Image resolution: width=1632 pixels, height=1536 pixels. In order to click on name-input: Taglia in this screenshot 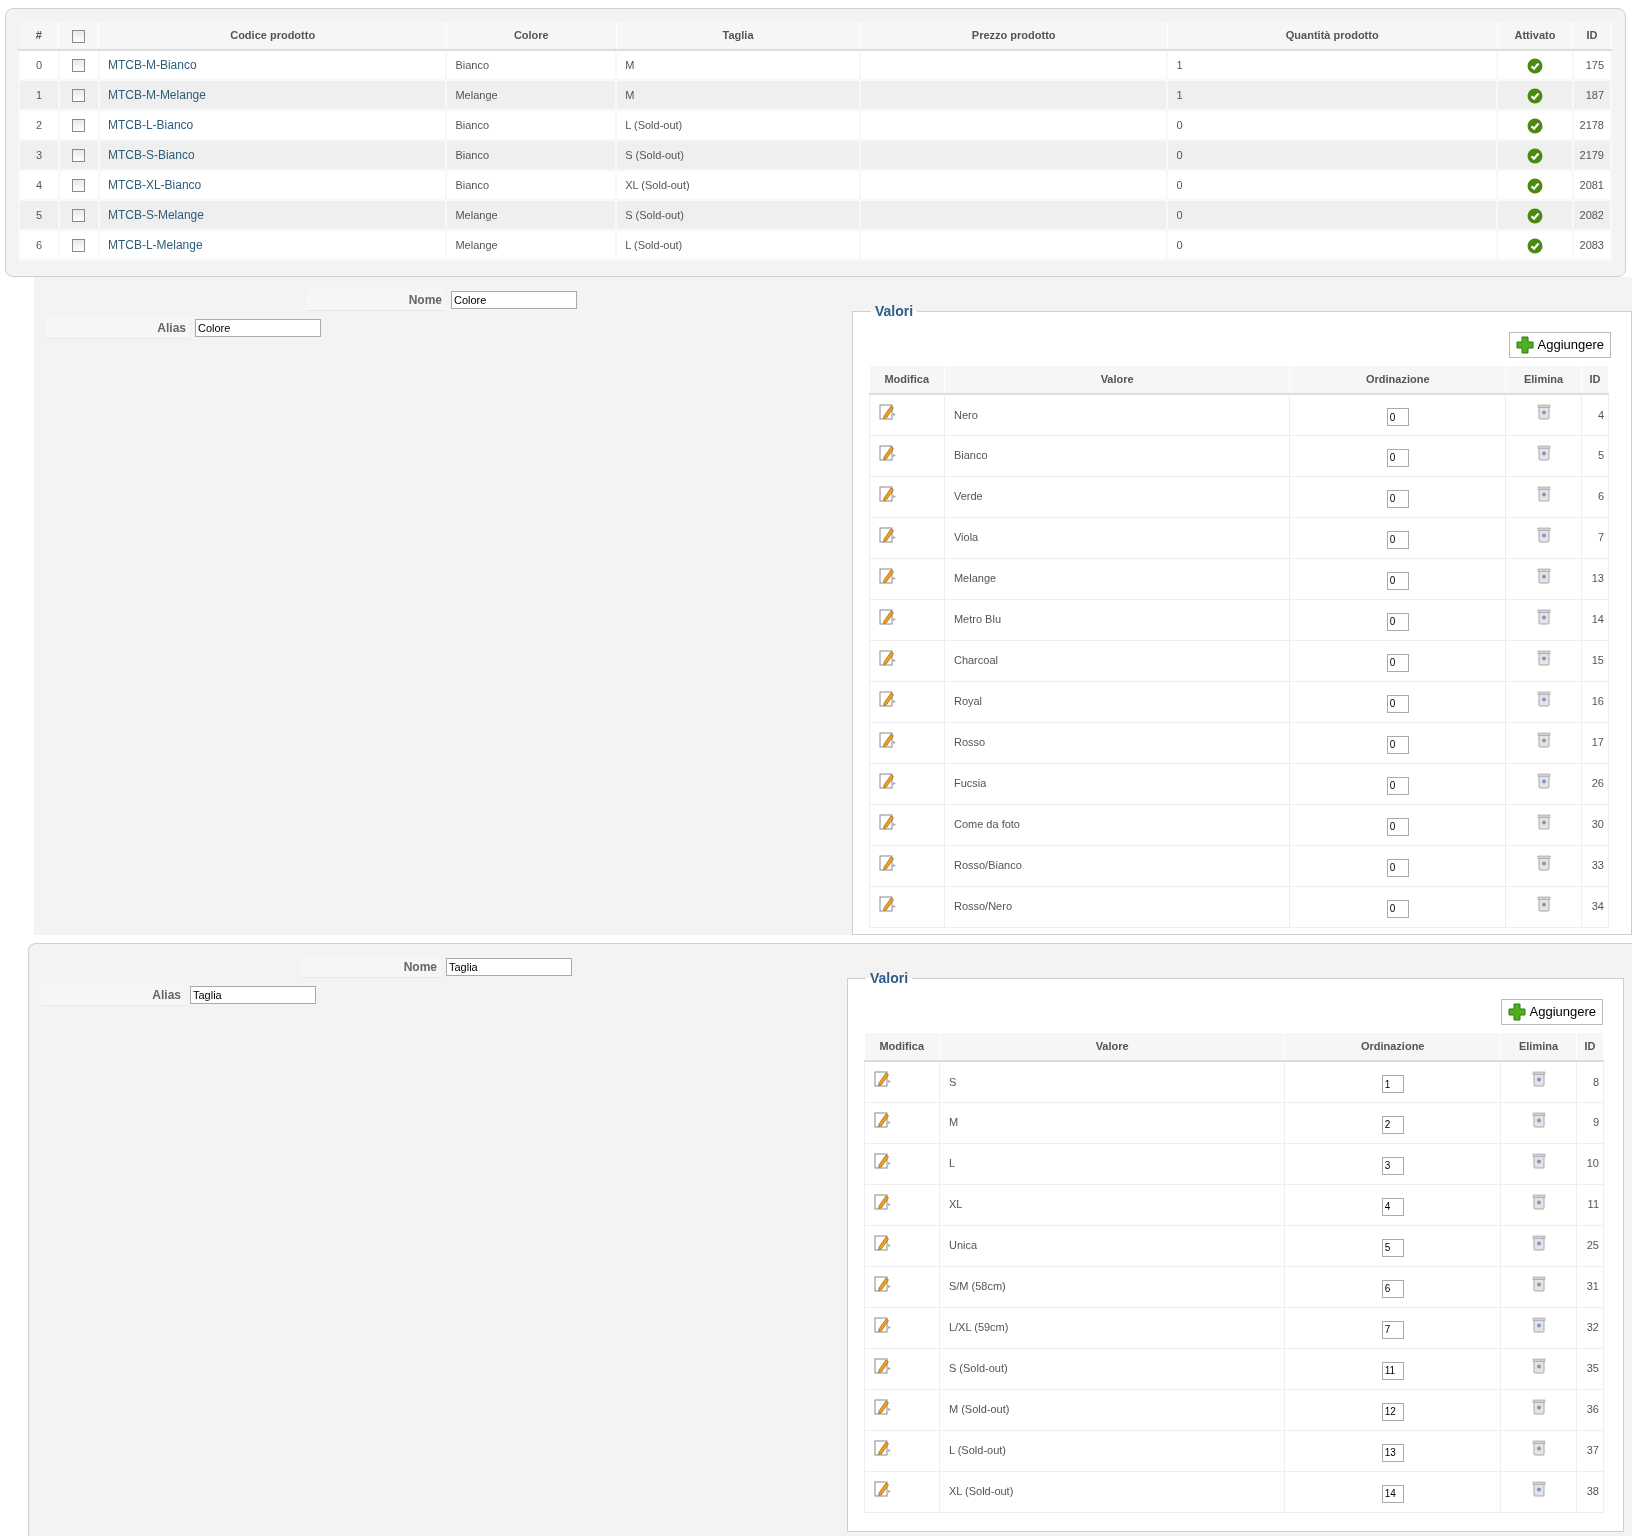, I will do `click(509, 967)`.